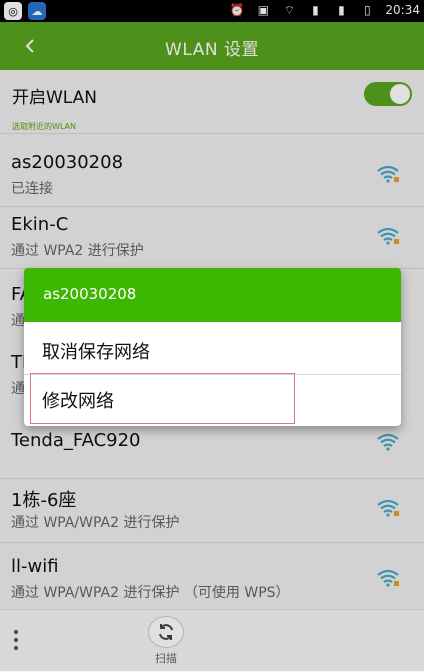 Image resolution: width=424 pixels, height=672 pixels. I want to click on alarm-icon: ⏰, so click(237, 10).